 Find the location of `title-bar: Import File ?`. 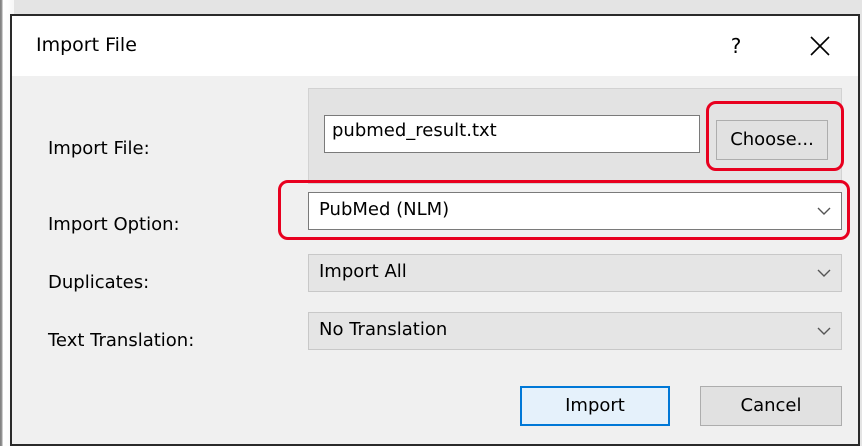

title-bar: Import File ? is located at coordinates (435, 46).